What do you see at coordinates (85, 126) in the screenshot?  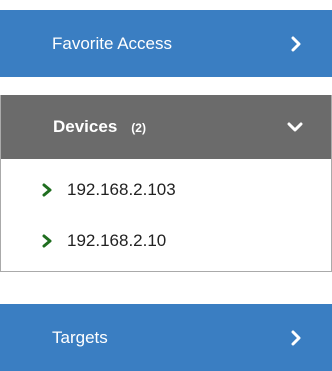 I see `devices-title: Devices` at bounding box center [85, 126].